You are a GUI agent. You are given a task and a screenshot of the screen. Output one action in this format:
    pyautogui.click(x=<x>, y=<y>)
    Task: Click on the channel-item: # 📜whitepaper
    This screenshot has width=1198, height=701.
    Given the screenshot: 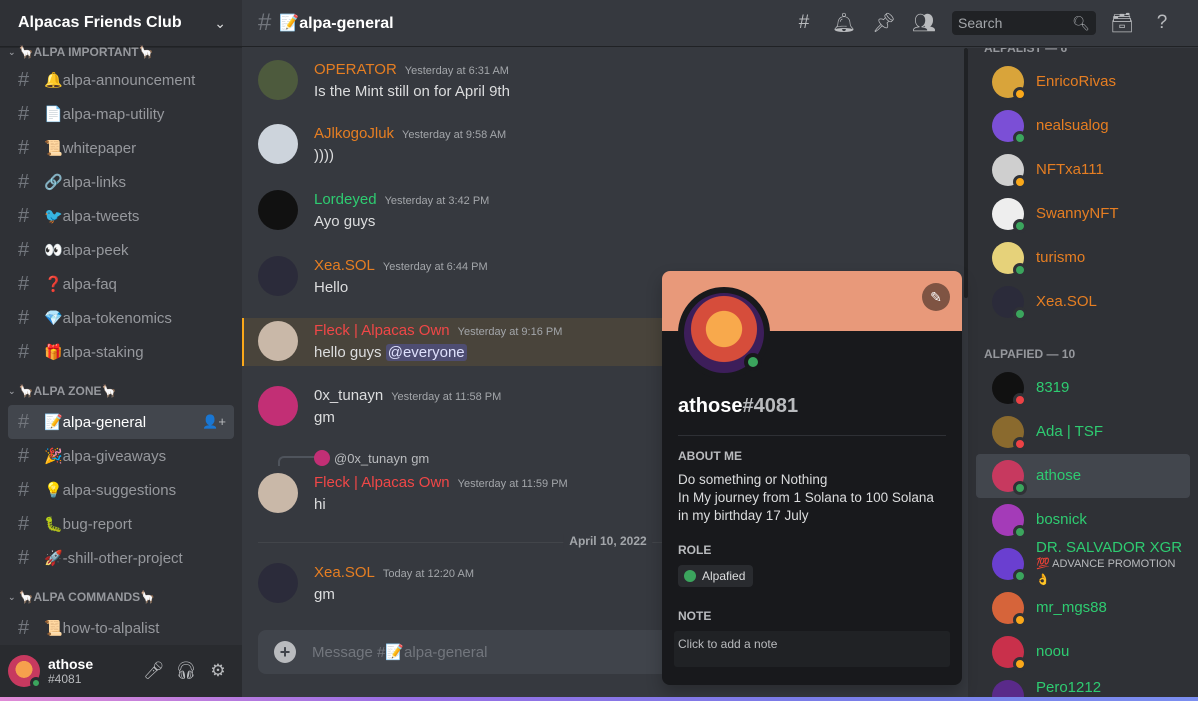 What is the action you would take?
    pyautogui.click(x=121, y=148)
    